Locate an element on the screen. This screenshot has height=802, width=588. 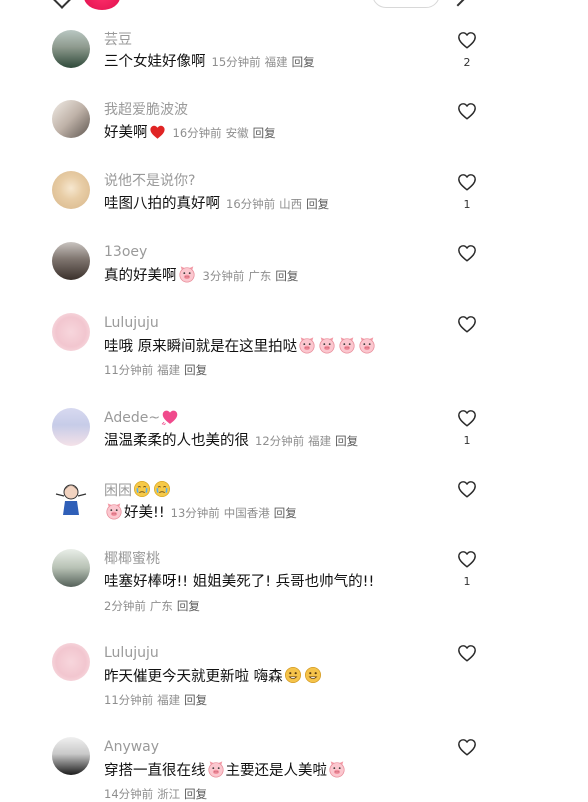
comment-time: 3分钟前 is located at coordinates (223, 276).